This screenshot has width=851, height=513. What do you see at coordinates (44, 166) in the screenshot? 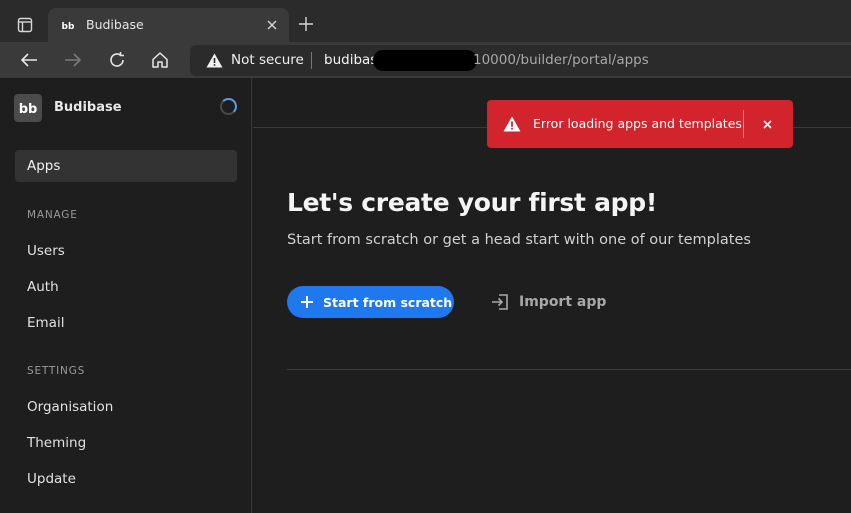
I see `sidebar-item-label: Apps` at bounding box center [44, 166].